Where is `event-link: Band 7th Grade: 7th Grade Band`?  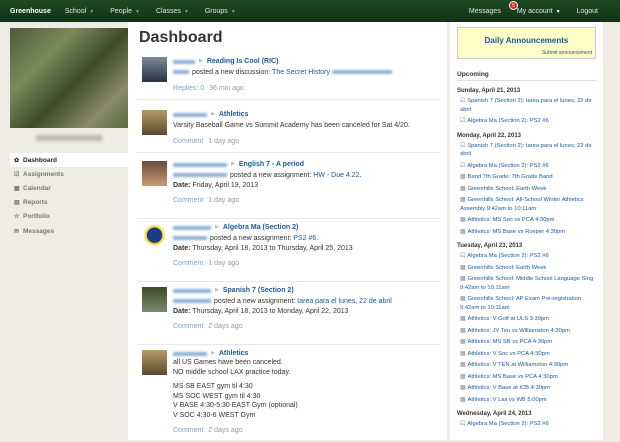
event-link: Band 7th Grade: 7th Grade Band is located at coordinates (509, 177).